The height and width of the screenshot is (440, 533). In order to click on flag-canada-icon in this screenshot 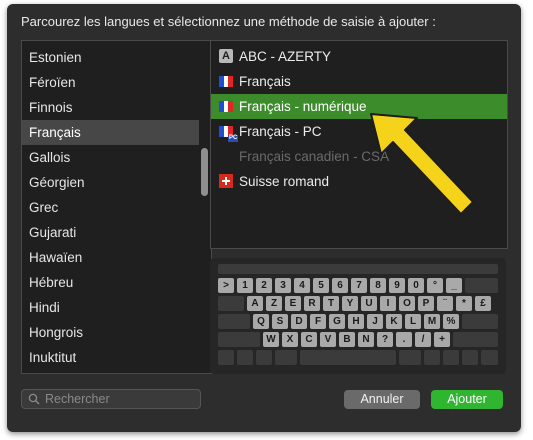, I will do `click(226, 156)`.